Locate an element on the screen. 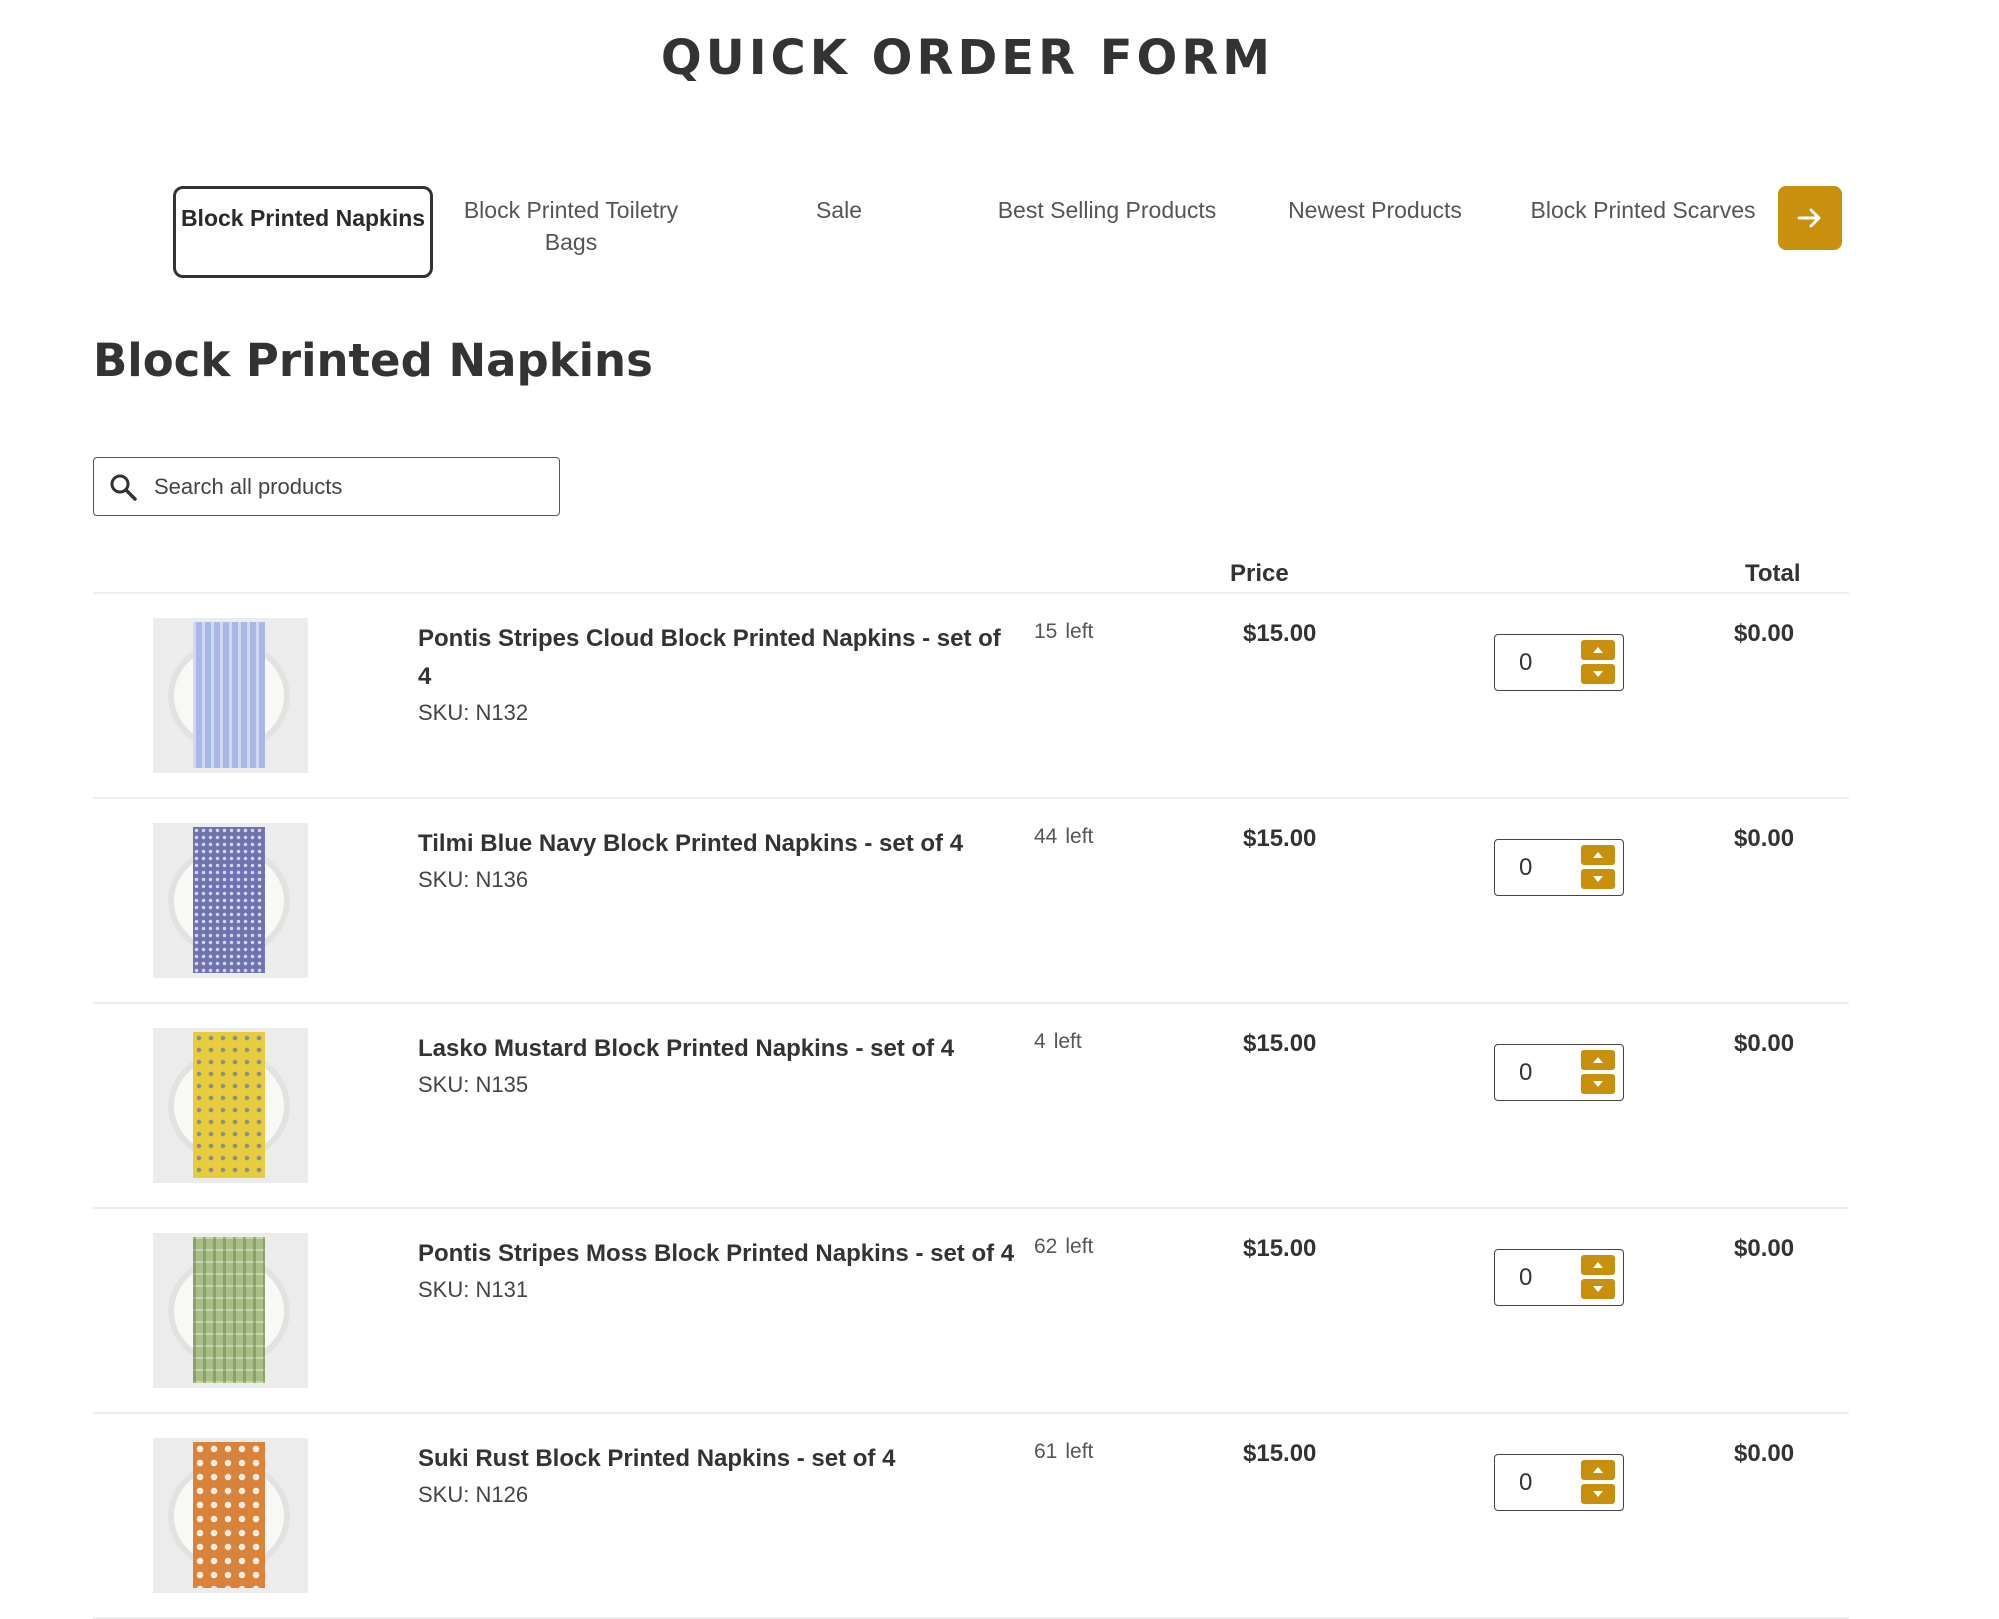 This screenshot has width=1999, height=1619. arrow-right-icon is located at coordinates (1809, 218).